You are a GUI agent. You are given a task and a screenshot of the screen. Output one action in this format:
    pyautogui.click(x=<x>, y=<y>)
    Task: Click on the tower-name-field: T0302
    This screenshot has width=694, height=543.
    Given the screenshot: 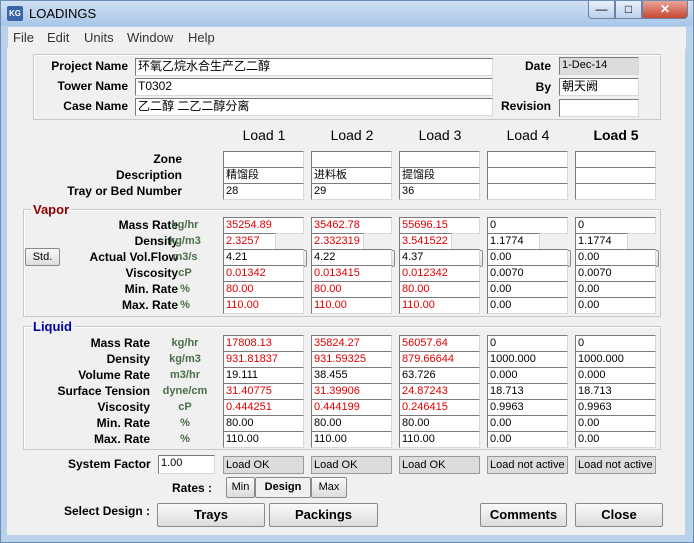 What is the action you would take?
    pyautogui.click(x=314, y=87)
    